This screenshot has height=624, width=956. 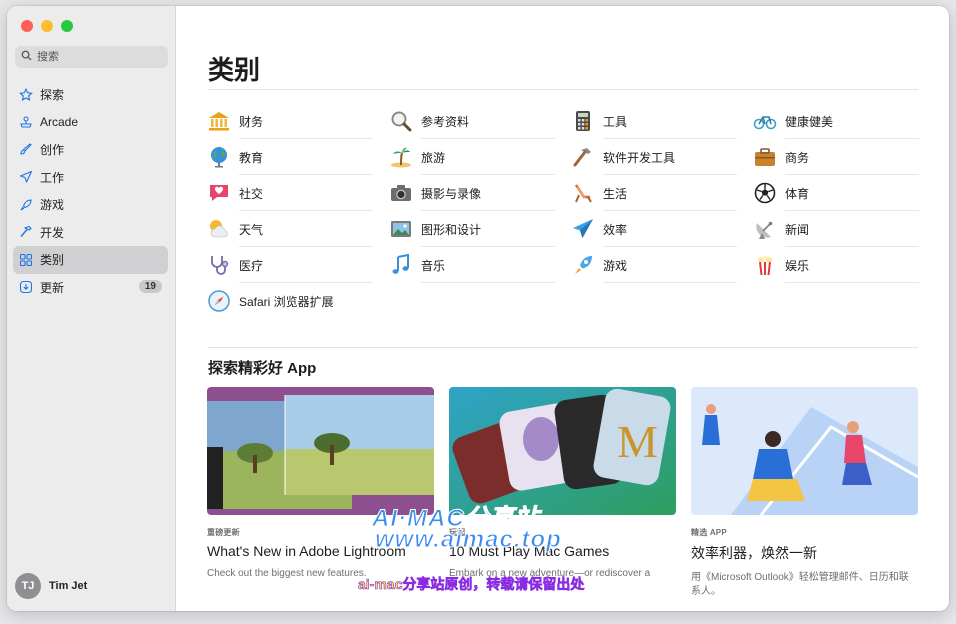 I want to click on download-icon, so click(x=26, y=287).